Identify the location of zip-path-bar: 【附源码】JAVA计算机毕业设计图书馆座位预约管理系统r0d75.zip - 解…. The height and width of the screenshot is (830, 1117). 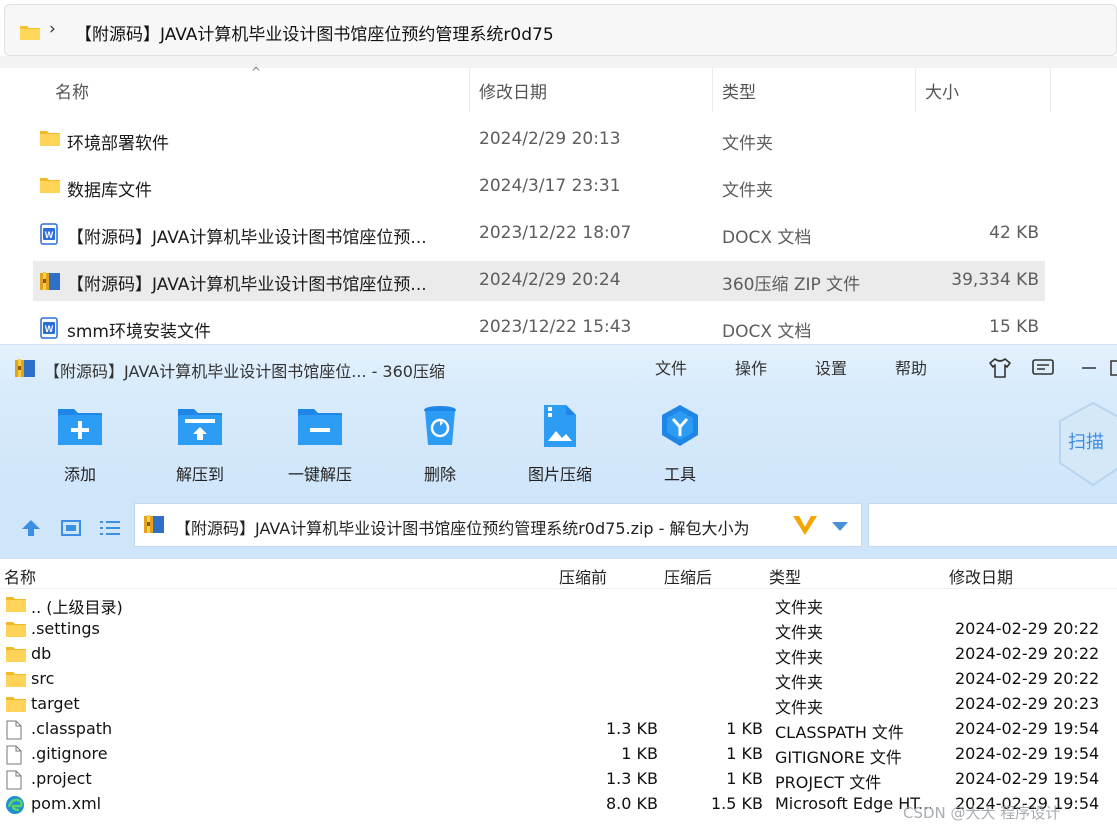
(558, 530).